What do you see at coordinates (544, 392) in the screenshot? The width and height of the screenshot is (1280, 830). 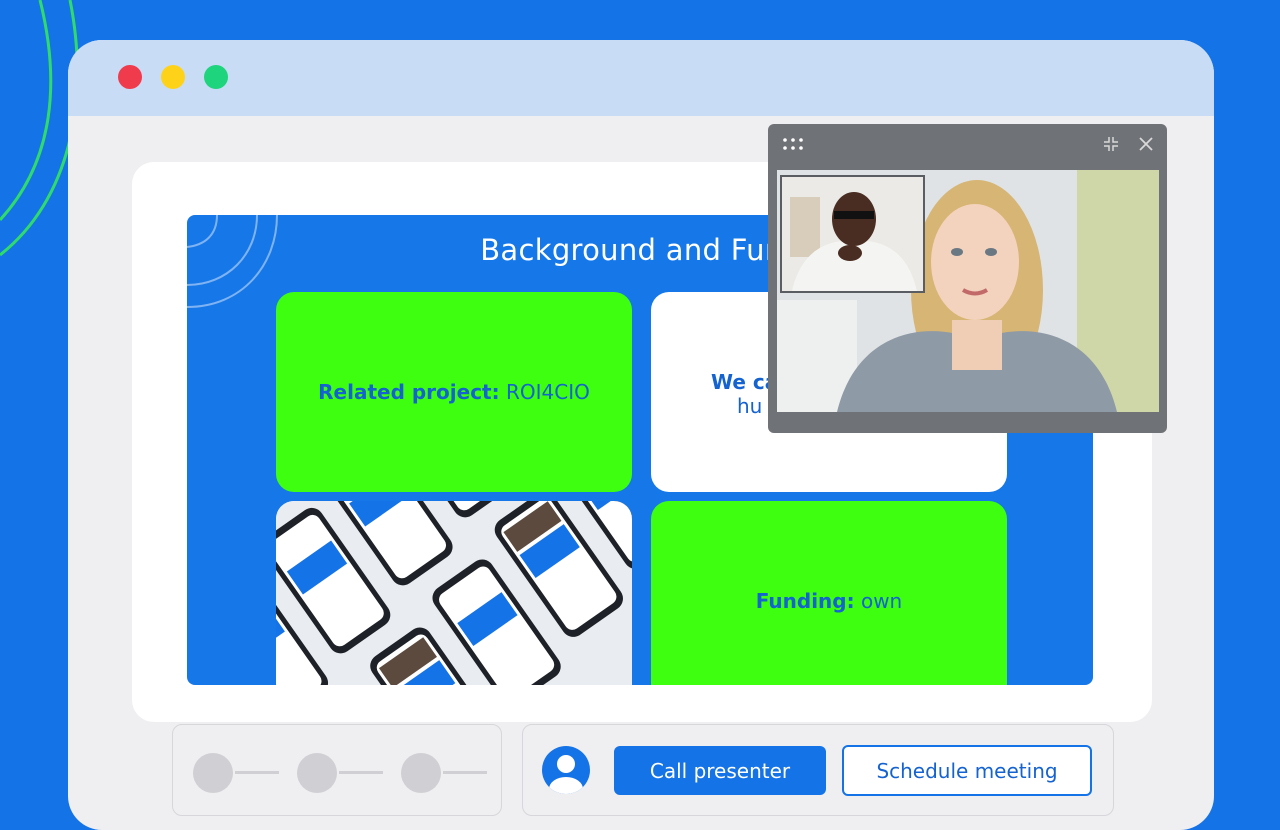 I see `related-project-value: ROI4CIO` at bounding box center [544, 392].